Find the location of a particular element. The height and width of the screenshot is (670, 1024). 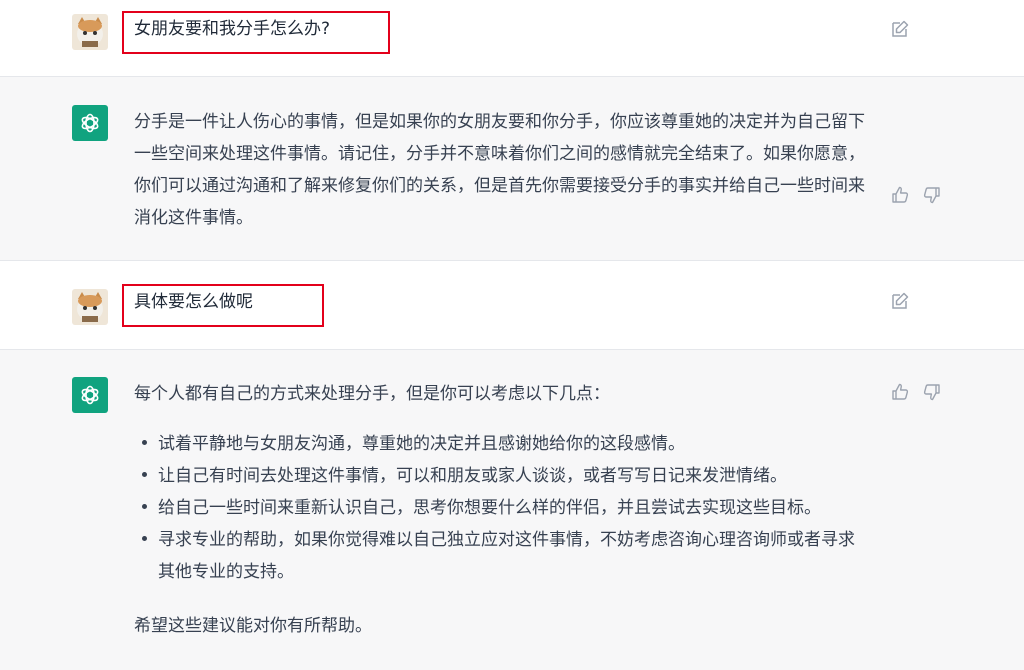

user-message-text: 女朋友要和我分手怎么办? is located at coordinates (232, 29).